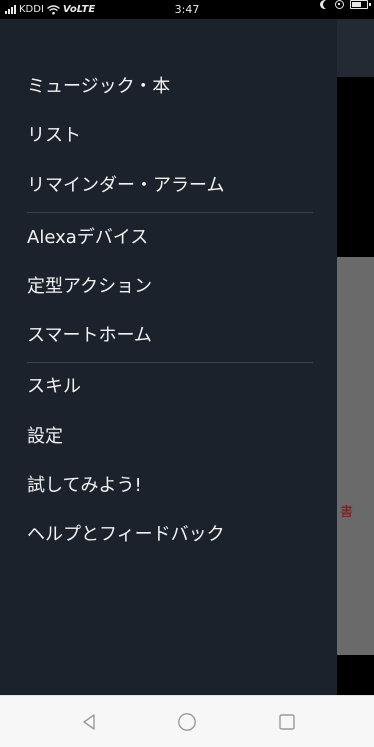  I want to click on back-button, so click(89, 722).